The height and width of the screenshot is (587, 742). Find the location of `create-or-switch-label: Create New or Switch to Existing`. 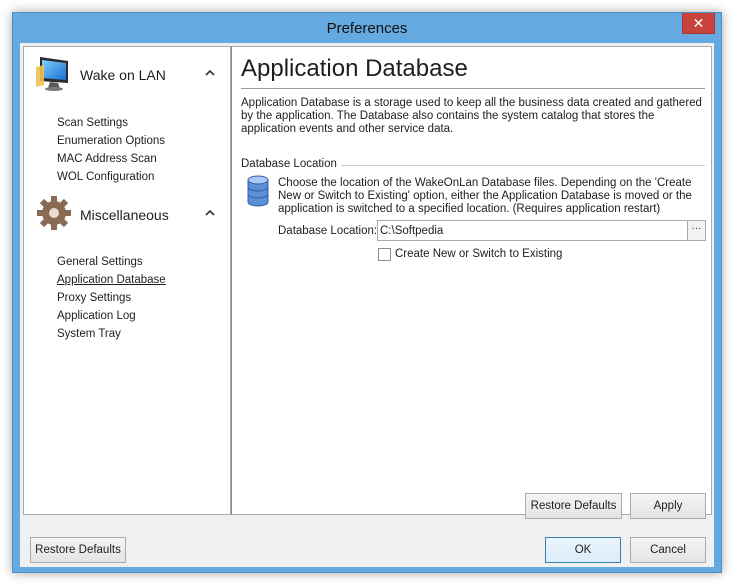

create-or-switch-label: Create New or Switch to Existing is located at coordinates (479, 254).